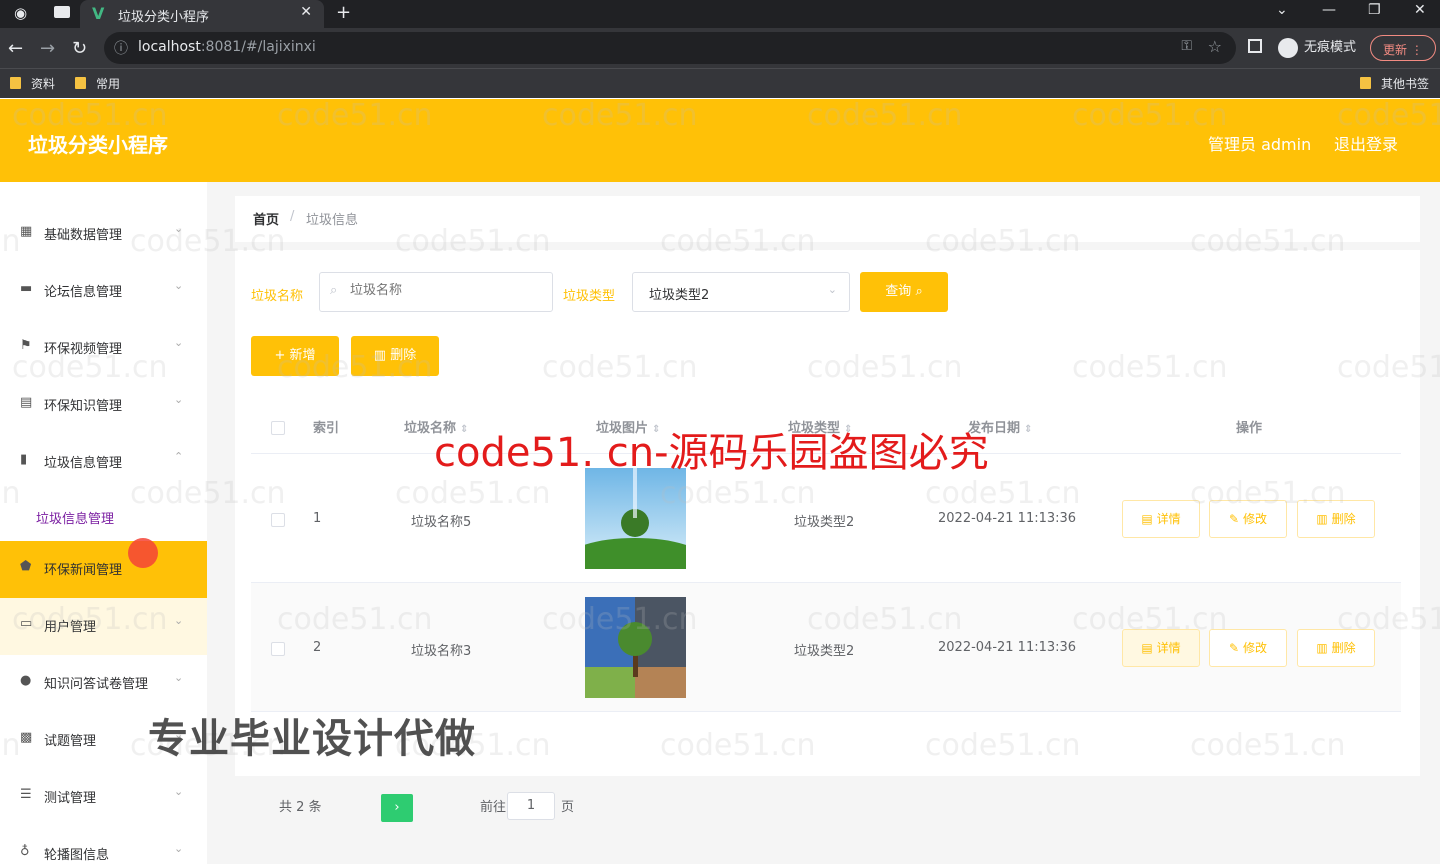  Describe the element at coordinates (306, 12) in the screenshot. I see `close-tab-icon: ✕` at that location.